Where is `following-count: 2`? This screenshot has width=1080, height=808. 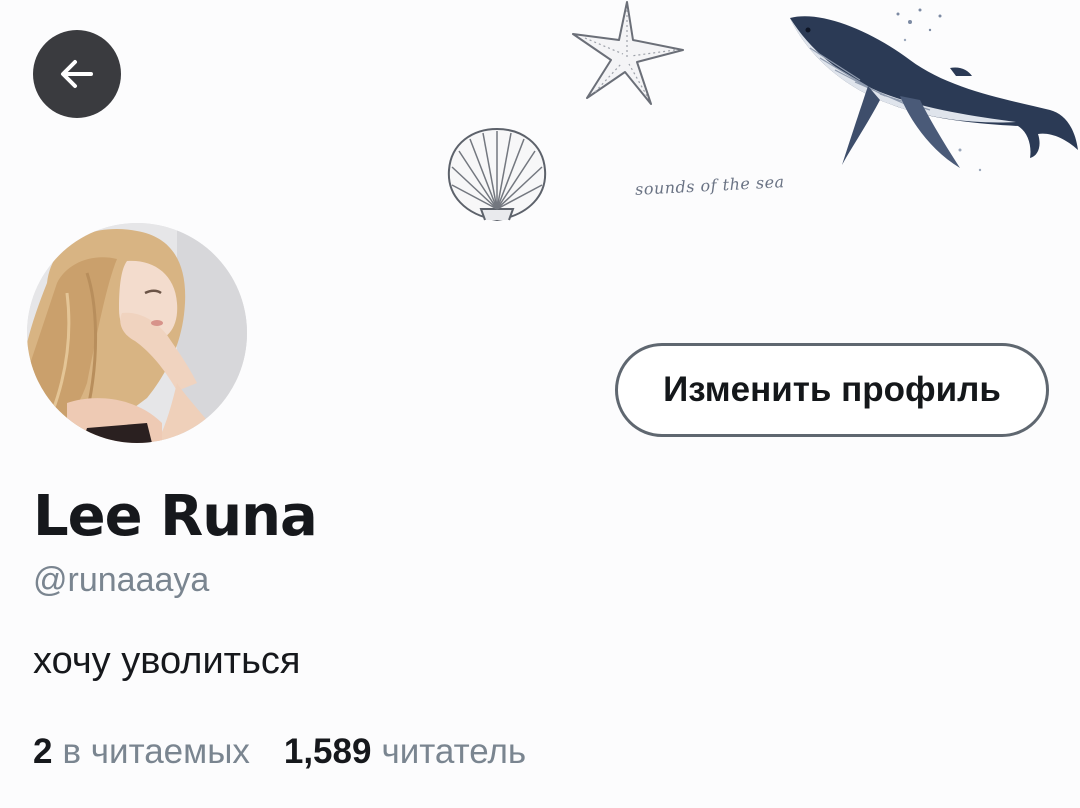 following-count: 2 is located at coordinates (43, 751).